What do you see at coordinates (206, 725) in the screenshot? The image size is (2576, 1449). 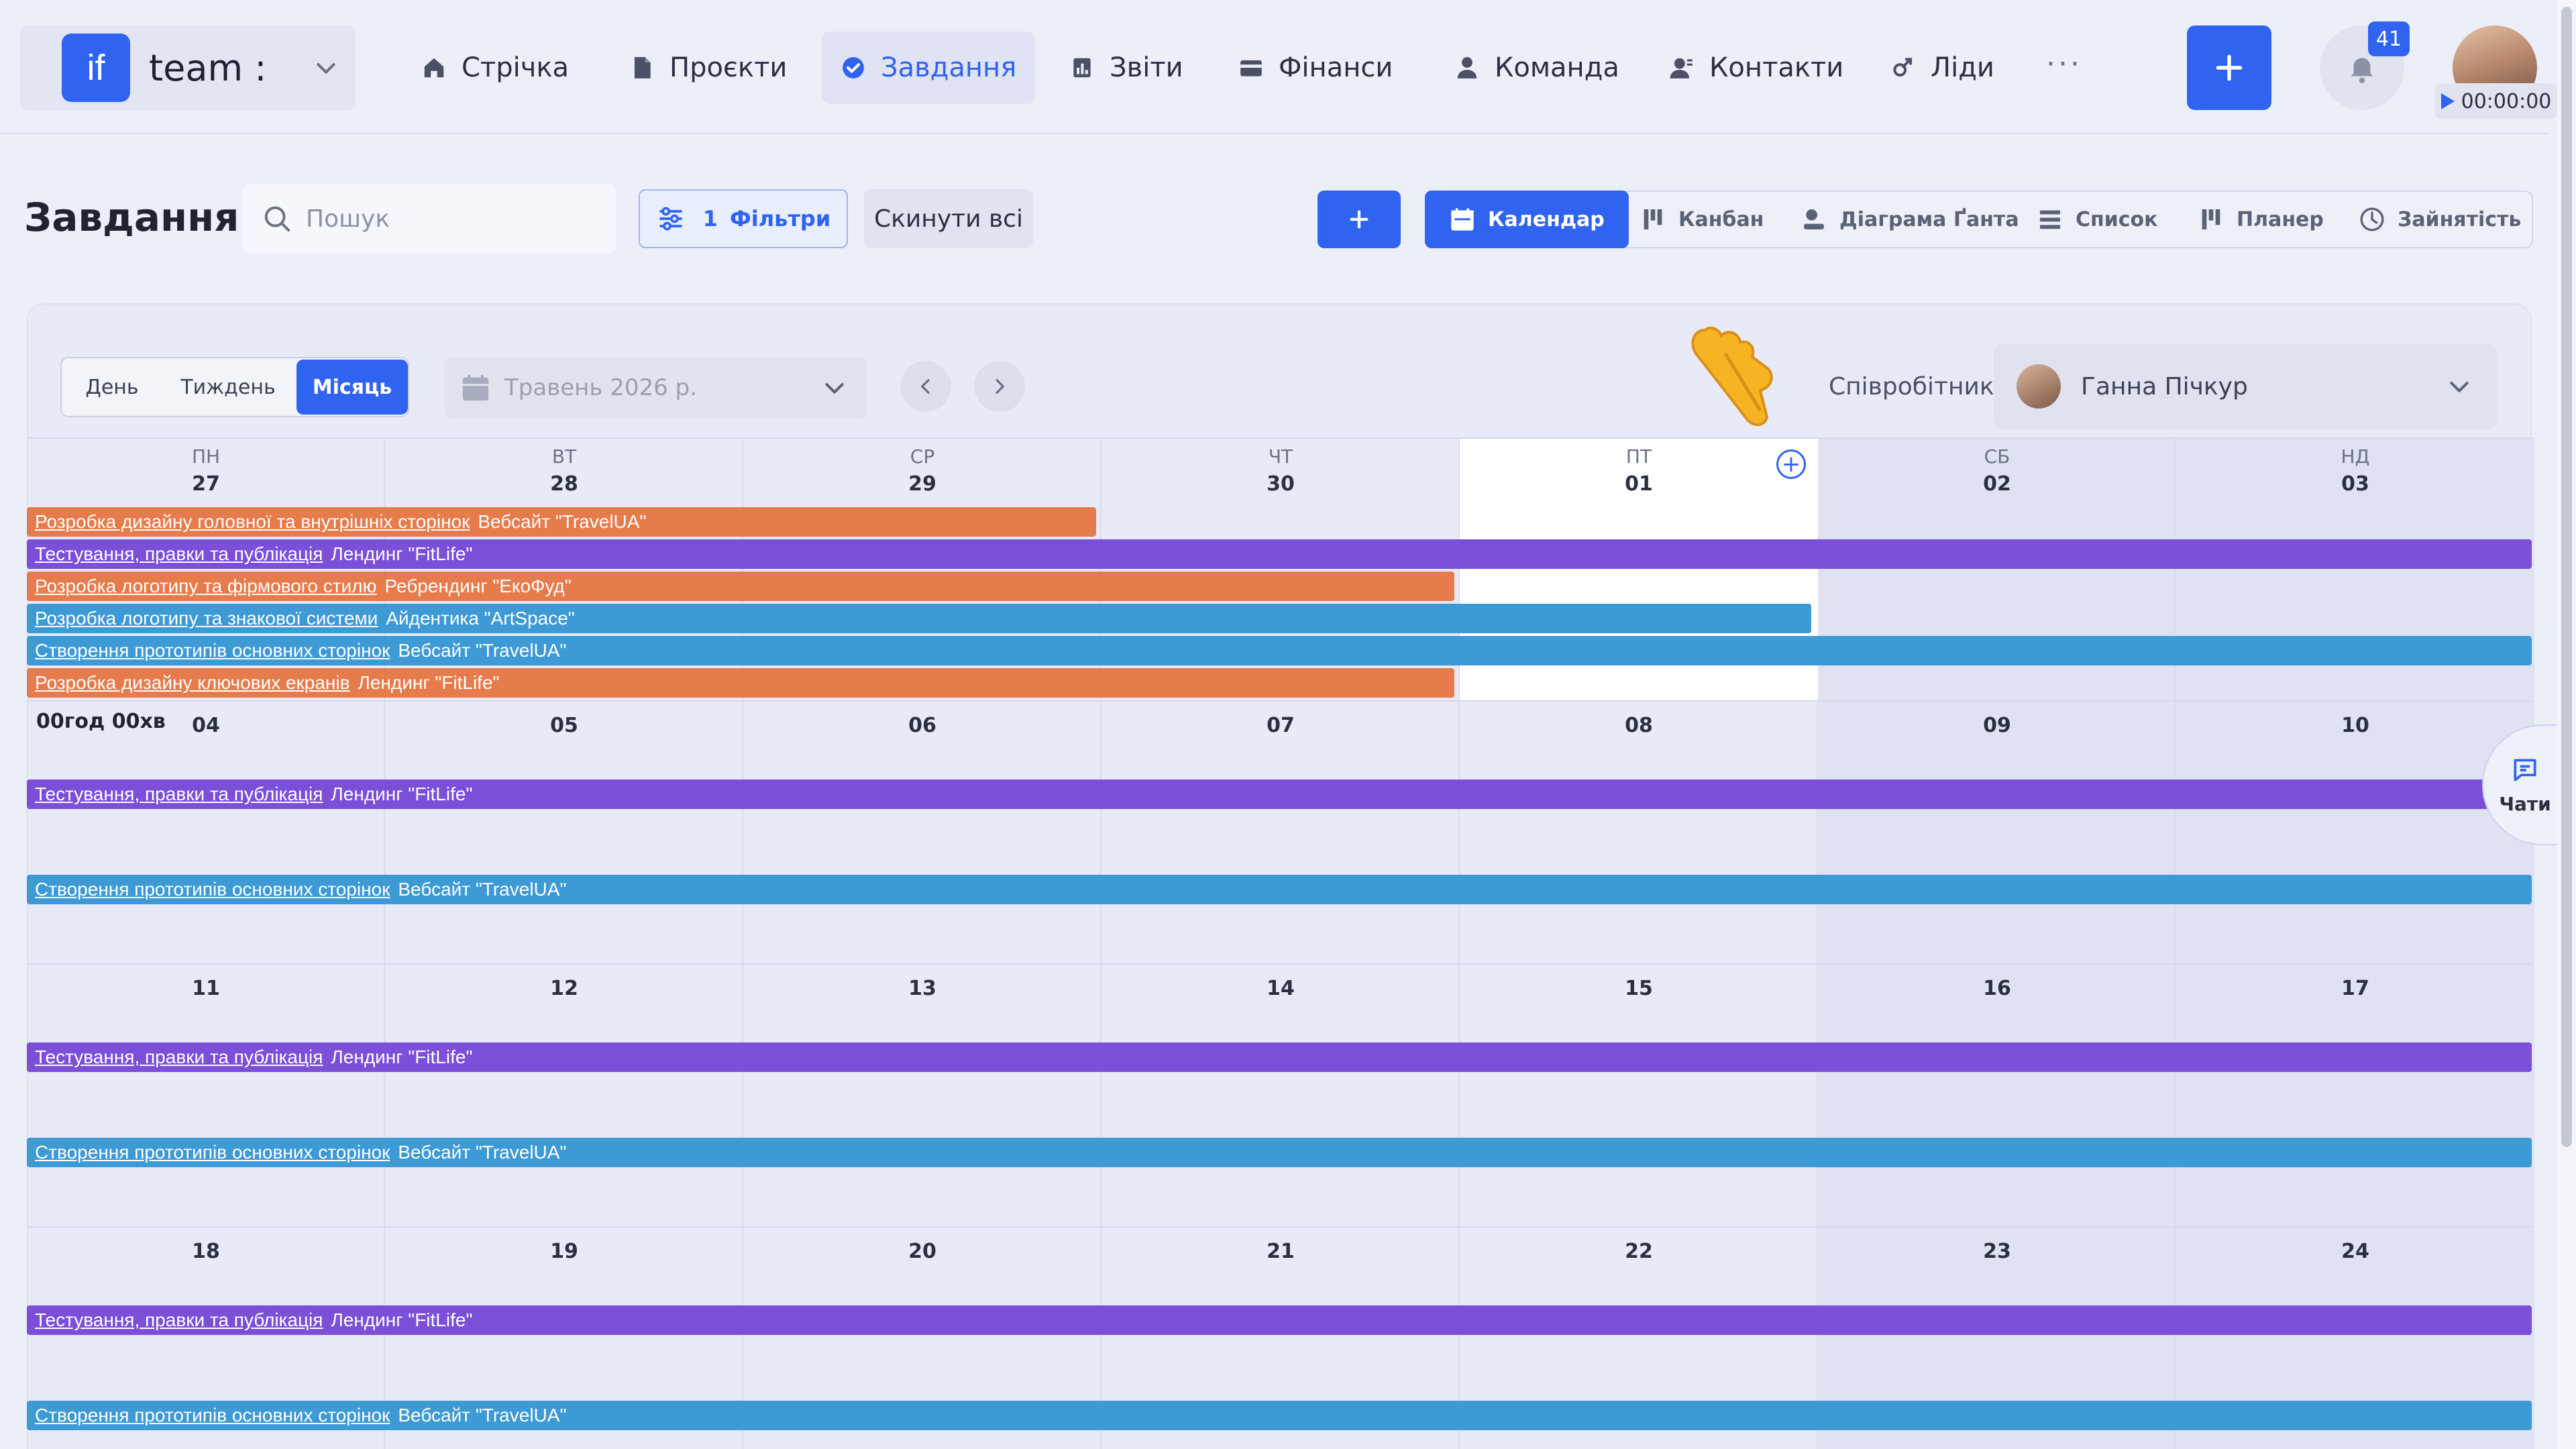 I see `day-number: 04` at bounding box center [206, 725].